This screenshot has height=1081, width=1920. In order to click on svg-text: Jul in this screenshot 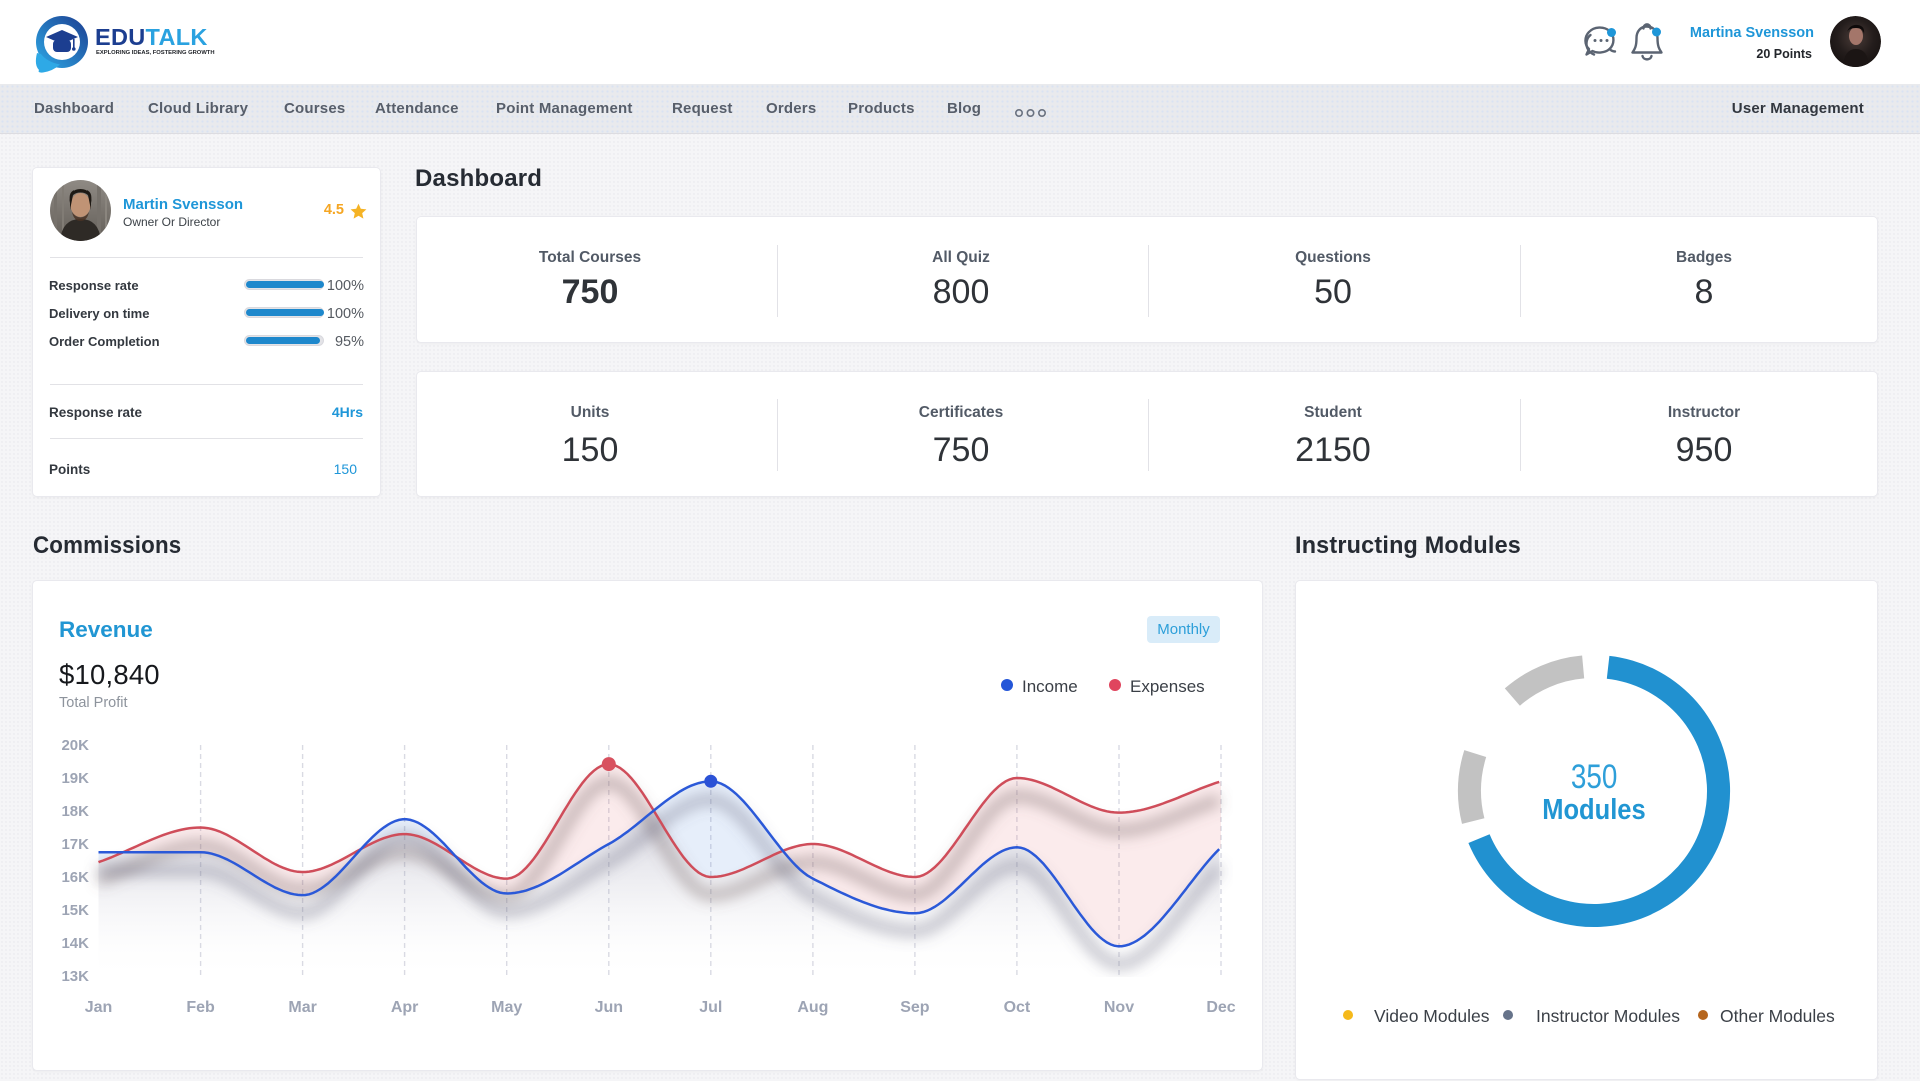, I will do `click(710, 1007)`.